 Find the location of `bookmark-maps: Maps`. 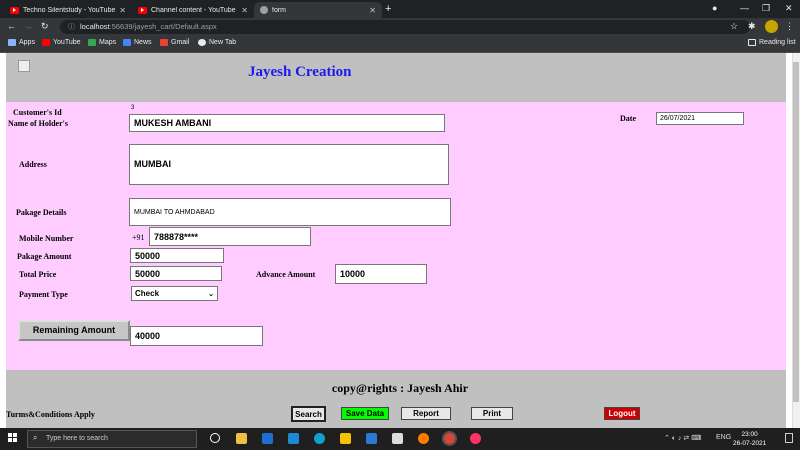

bookmark-maps: Maps is located at coordinates (102, 42).